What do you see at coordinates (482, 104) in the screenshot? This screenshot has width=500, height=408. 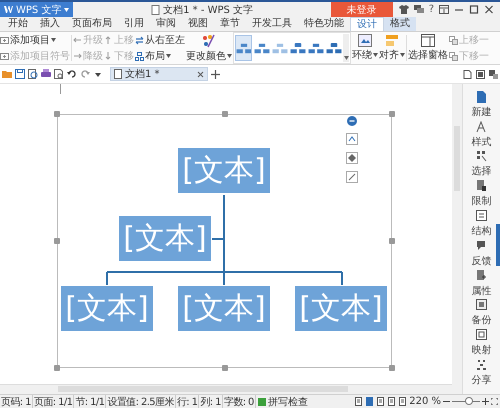 I see `sidebar-item: 新建` at bounding box center [482, 104].